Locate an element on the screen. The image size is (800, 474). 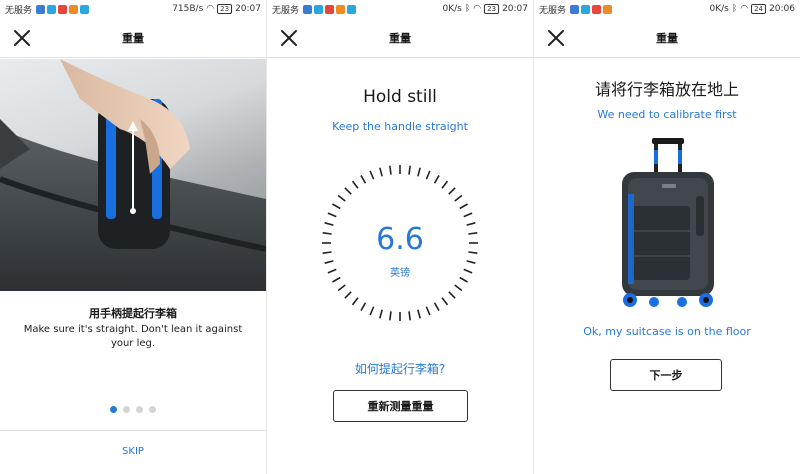
instruction-title: 用手柄提起行李箱 is located at coordinates (133, 313).